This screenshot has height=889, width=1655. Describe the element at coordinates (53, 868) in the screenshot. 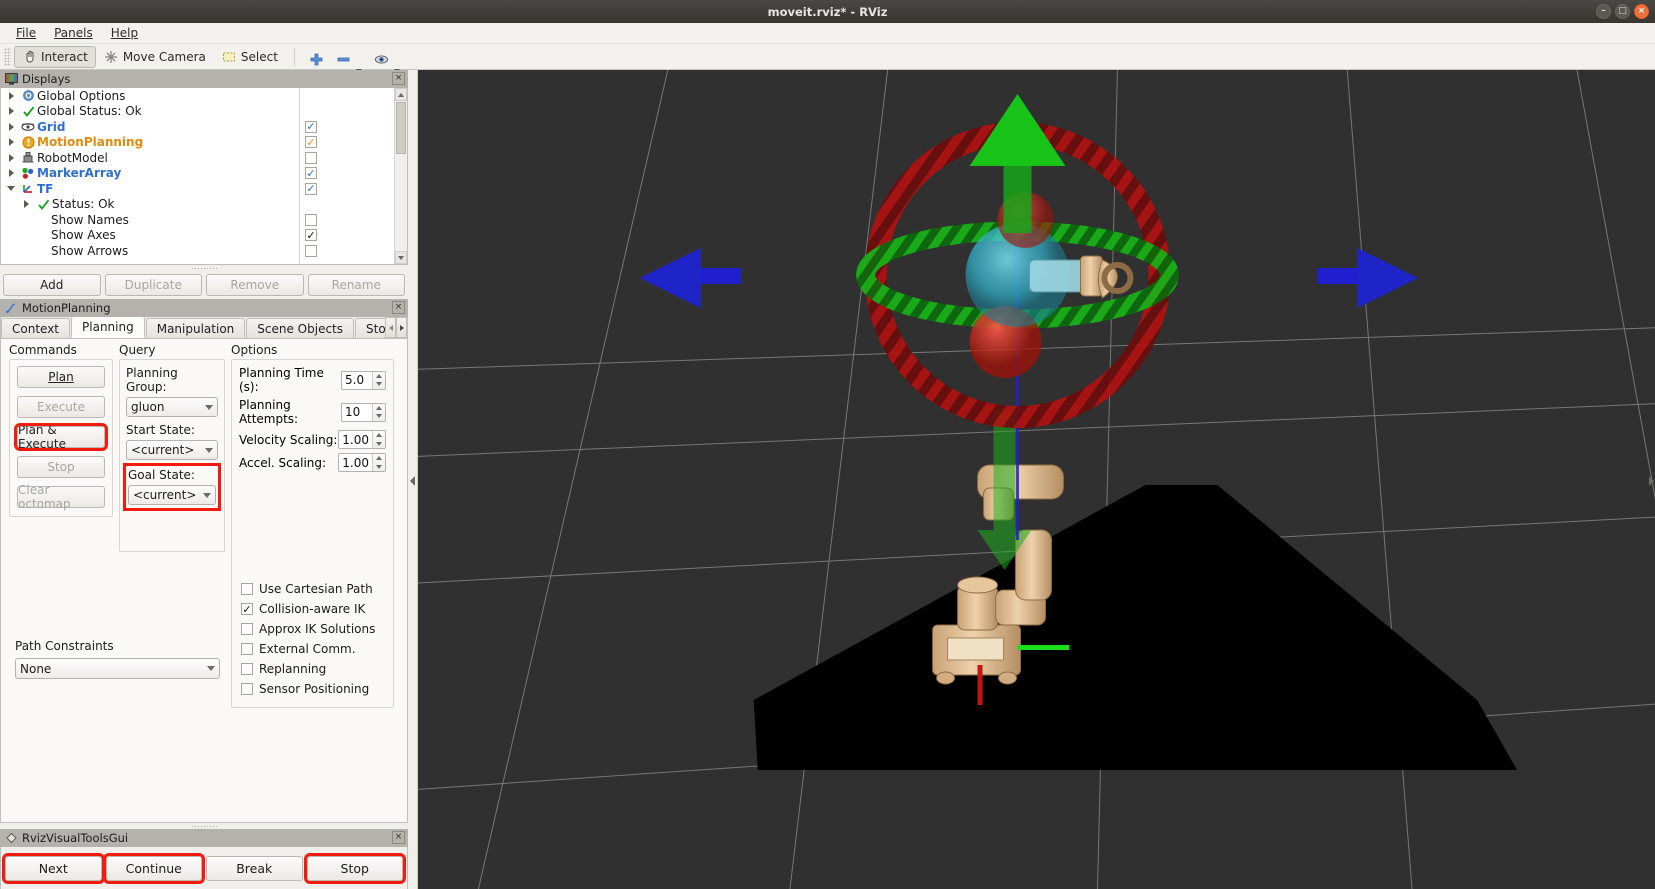

I see `next-button: Next` at that location.